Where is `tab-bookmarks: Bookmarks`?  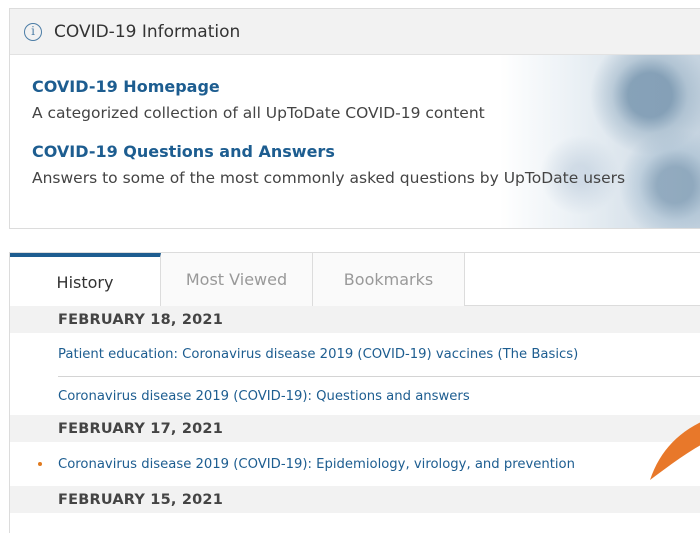
tab-bookmarks: Bookmarks is located at coordinates (389, 279).